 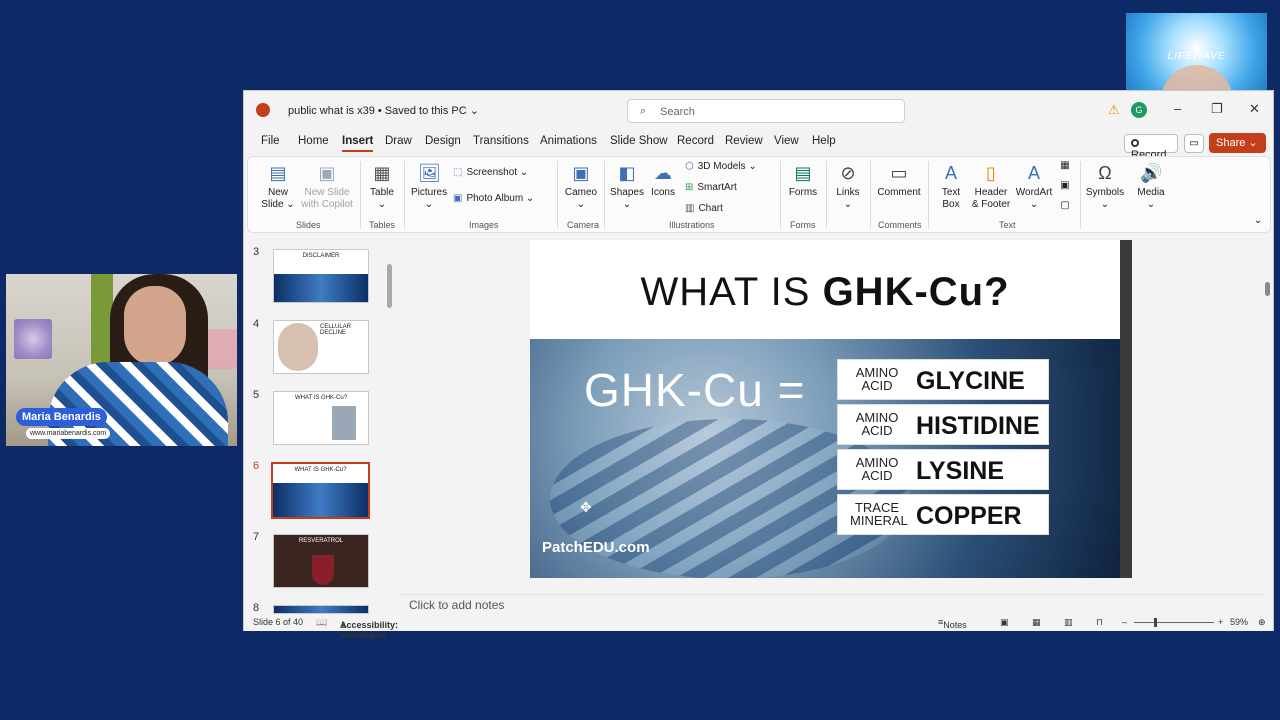 What do you see at coordinates (263, 110) in the screenshot?
I see `powerpoint-app-icon` at bounding box center [263, 110].